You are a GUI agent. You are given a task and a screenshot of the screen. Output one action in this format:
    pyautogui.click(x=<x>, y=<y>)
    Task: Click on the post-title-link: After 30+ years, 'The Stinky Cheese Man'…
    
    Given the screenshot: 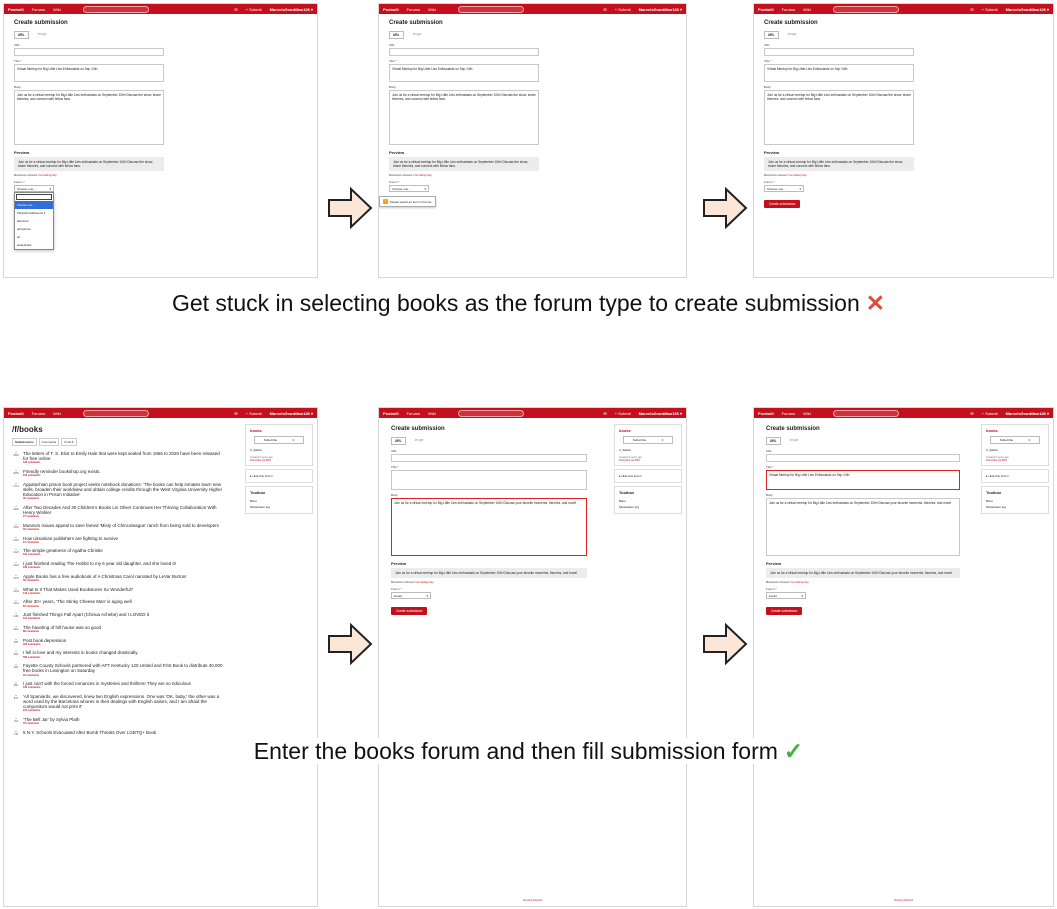 What is the action you would take?
    pyautogui.click(x=77, y=601)
    